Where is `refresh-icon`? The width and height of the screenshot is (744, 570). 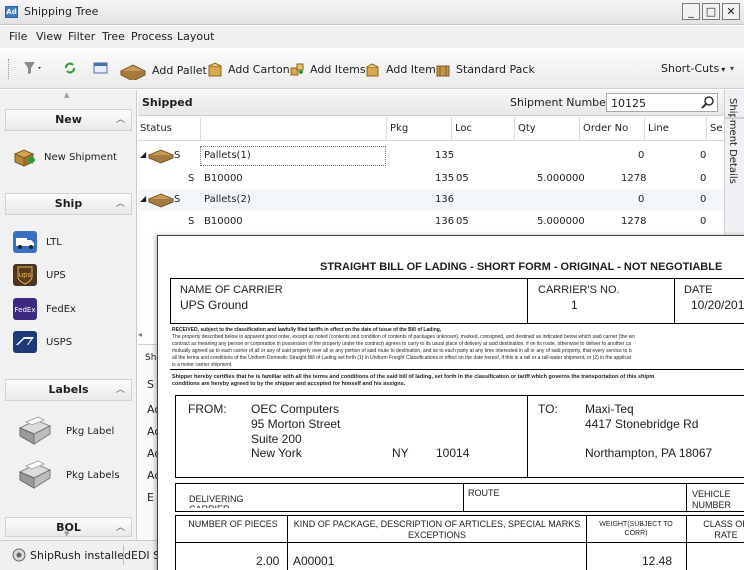 refresh-icon is located at coordinates (70, 68).